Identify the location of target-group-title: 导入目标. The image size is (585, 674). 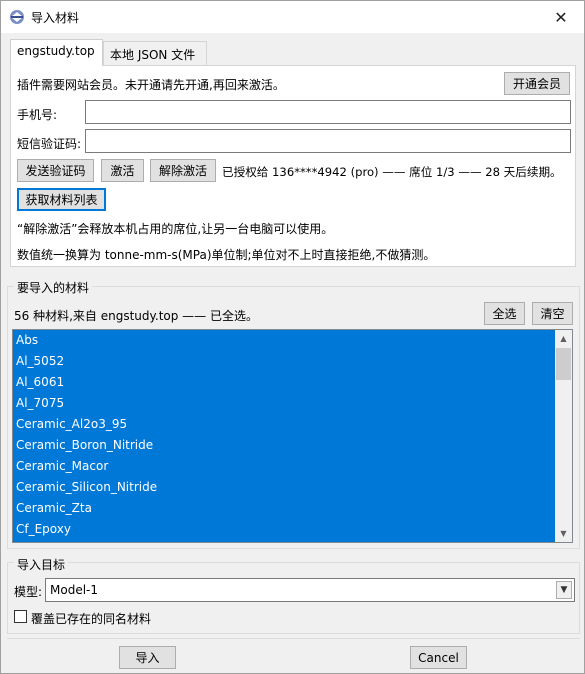
(41, 564).